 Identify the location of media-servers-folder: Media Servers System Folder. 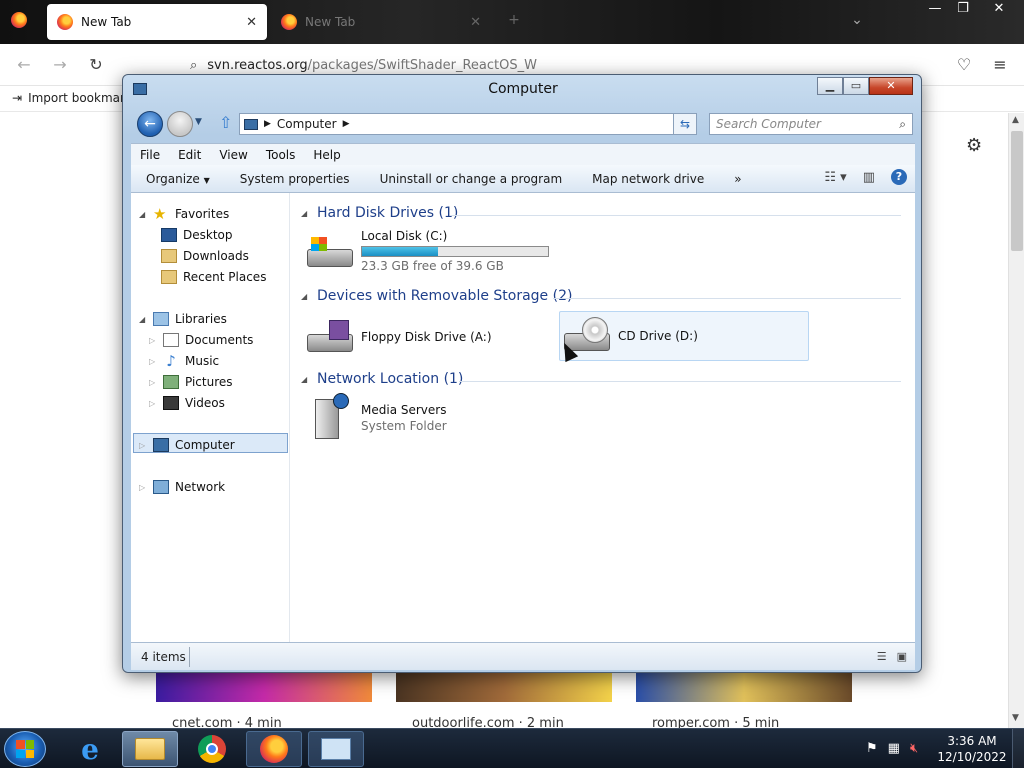
(432, 417).